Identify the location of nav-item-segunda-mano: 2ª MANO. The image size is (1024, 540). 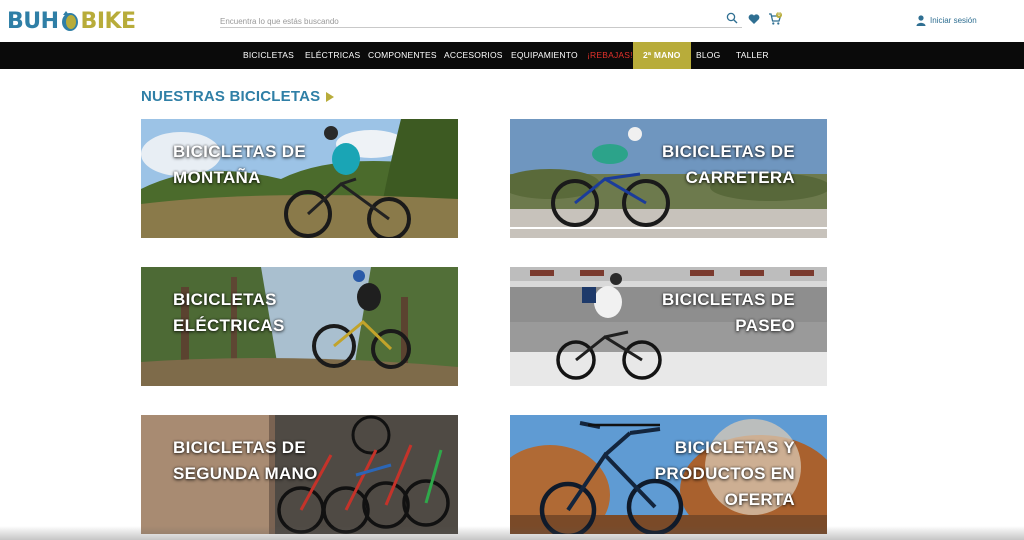
(662, 55).